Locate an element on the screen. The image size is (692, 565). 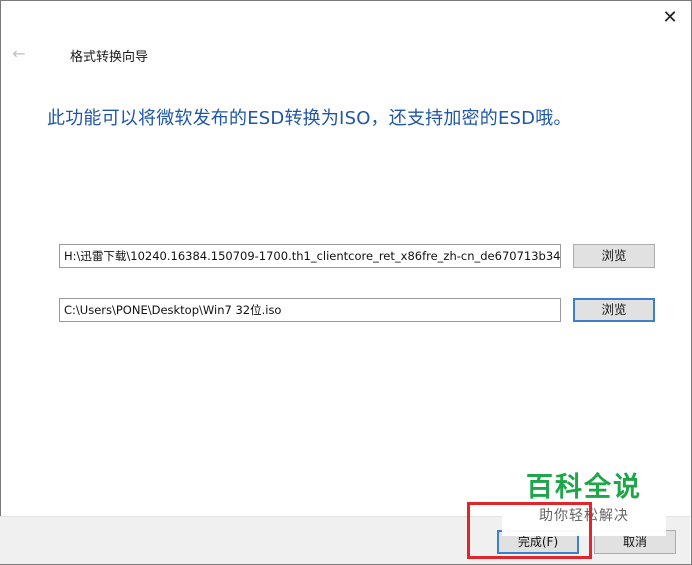
watermark-logo: 百科全说 助你轻松解决 is located at coordinates (584, 501).